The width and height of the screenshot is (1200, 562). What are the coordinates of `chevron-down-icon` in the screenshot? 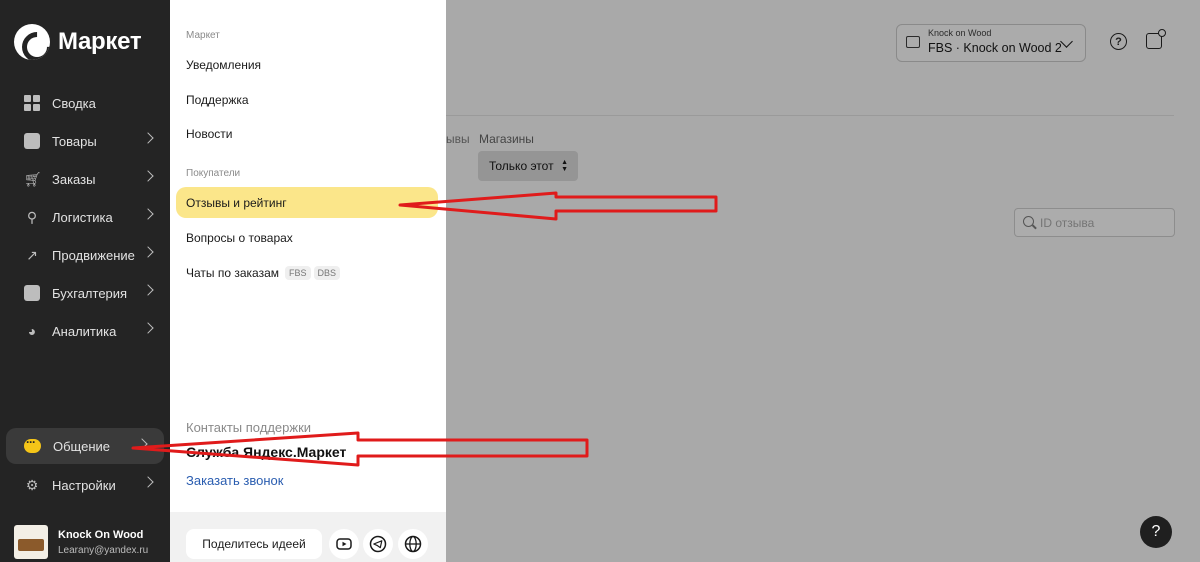 It's located at (1066, 41).